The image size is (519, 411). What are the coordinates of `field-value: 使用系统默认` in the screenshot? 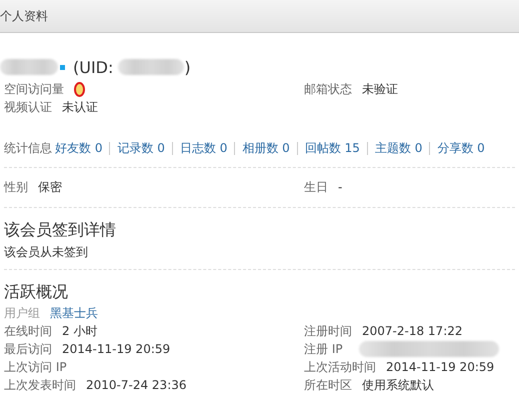 It's located at (398, 385).